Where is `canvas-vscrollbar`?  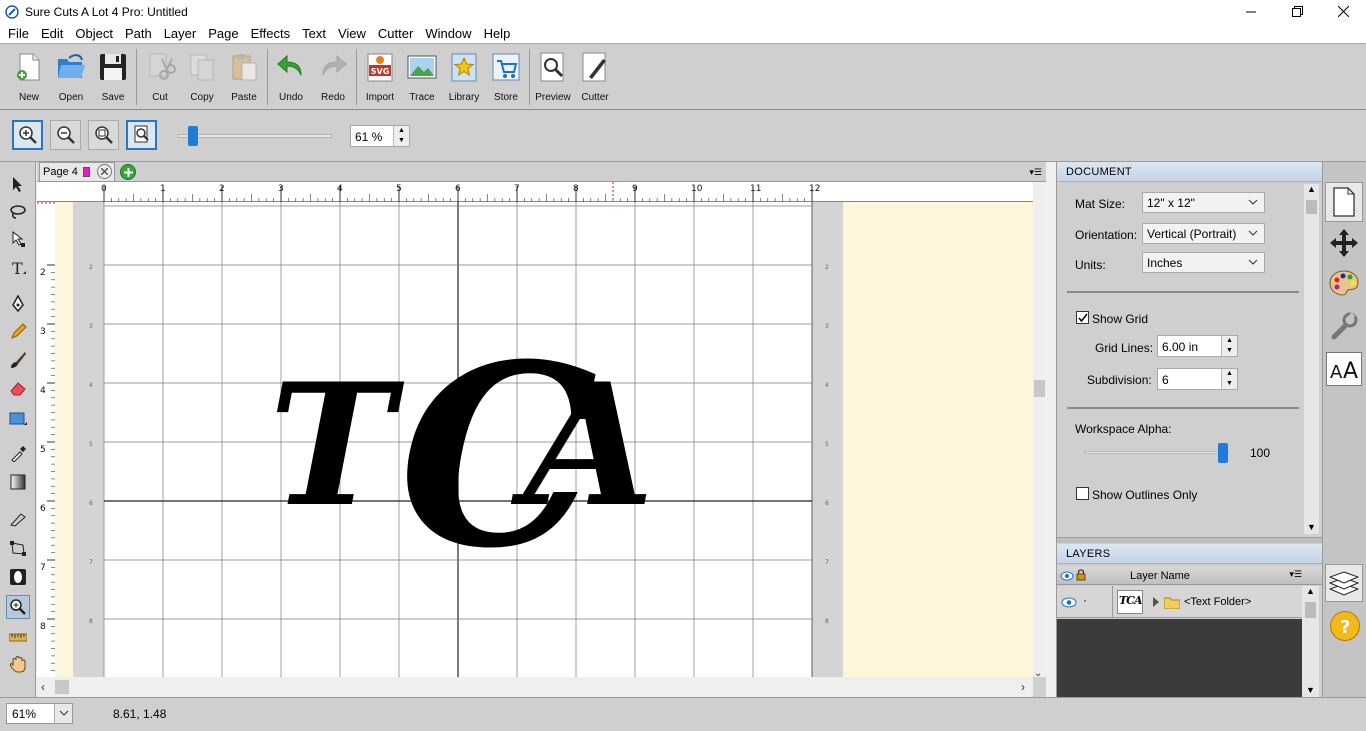 canvas-vscrollbar is located at coordinates (1039, 429).